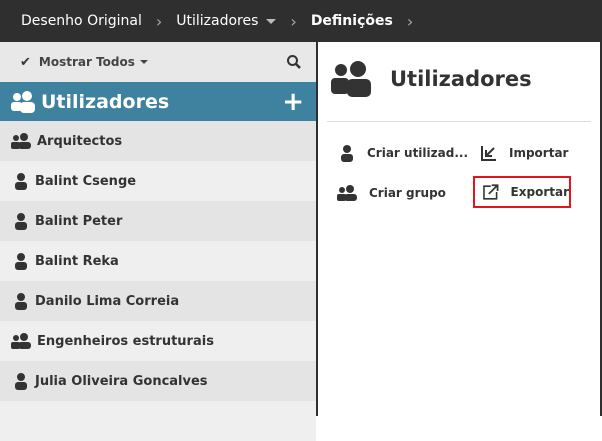 This screenshot has width=602, height=441. I want to click on list-item-label: Balint Csenge, so click(86, 181).